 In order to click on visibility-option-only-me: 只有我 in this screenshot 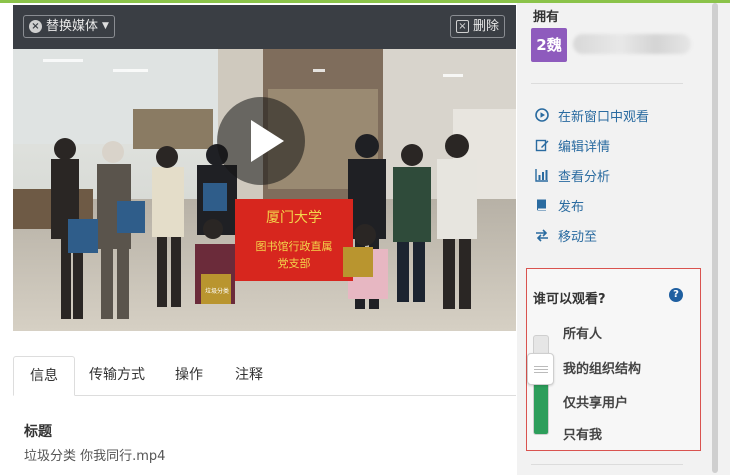, I will do `click(582, 433)`.